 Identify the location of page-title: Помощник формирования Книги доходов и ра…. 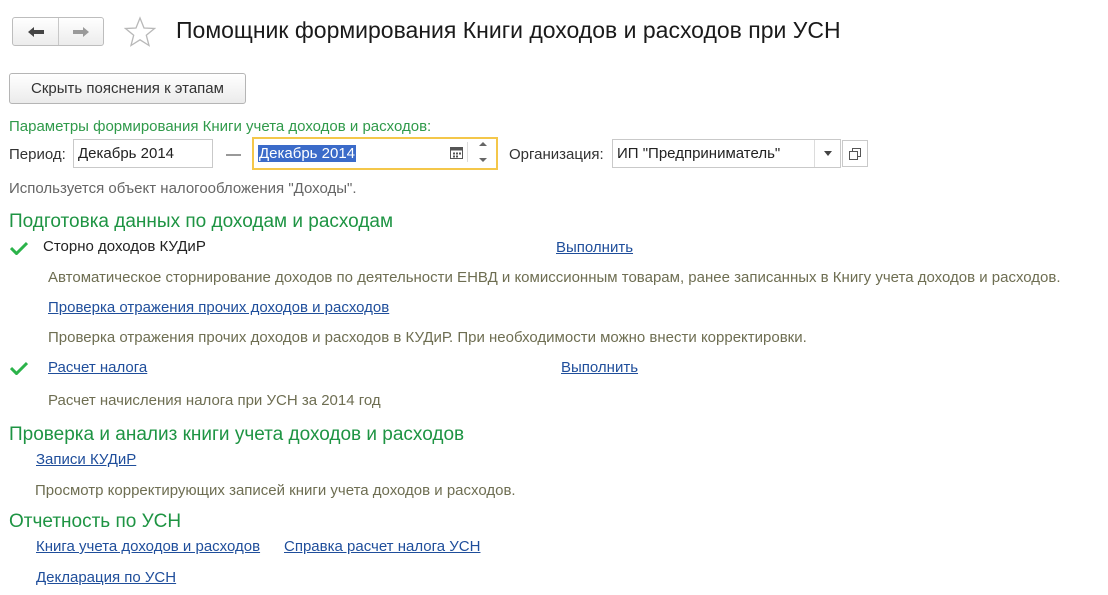
(508, 30).